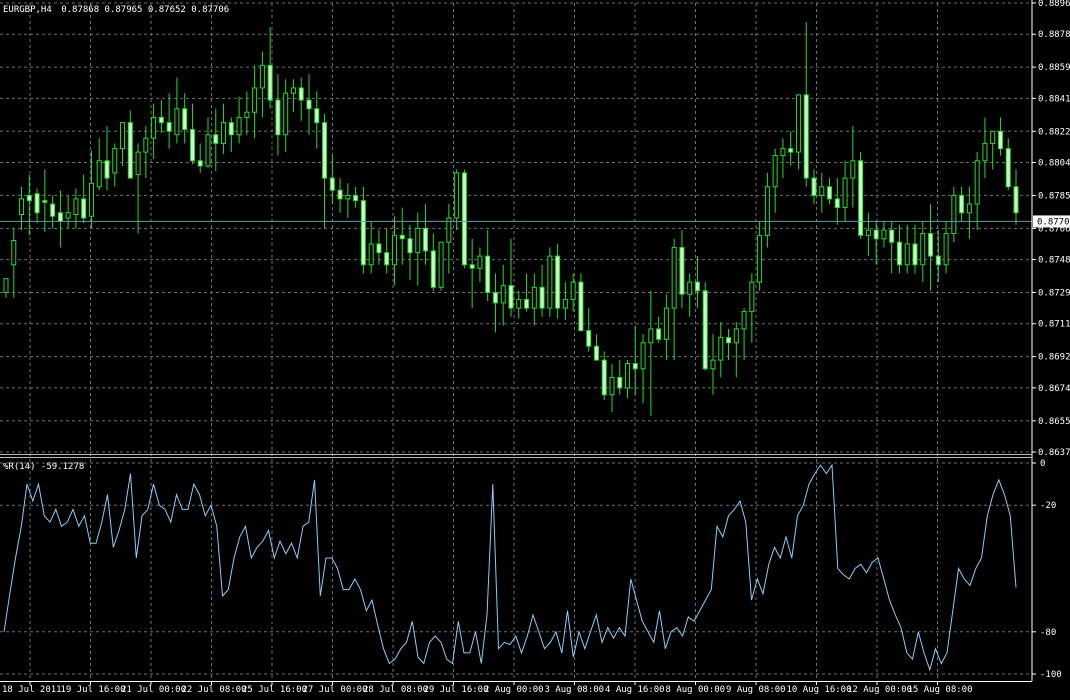 This screenshot has height=700, width=1070. What do you see at coordinates (575, 690) in the screenshot?
I see `time-tick-label: 3 Aug 08:00` at bounding box center [575, 690].